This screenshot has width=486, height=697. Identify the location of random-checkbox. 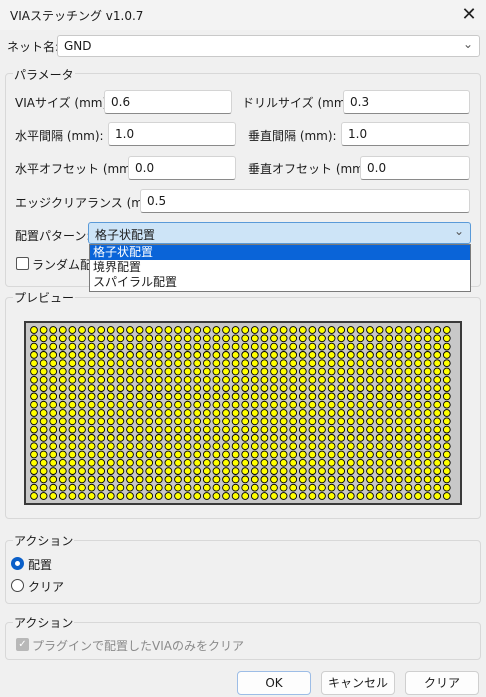
(22, 263).